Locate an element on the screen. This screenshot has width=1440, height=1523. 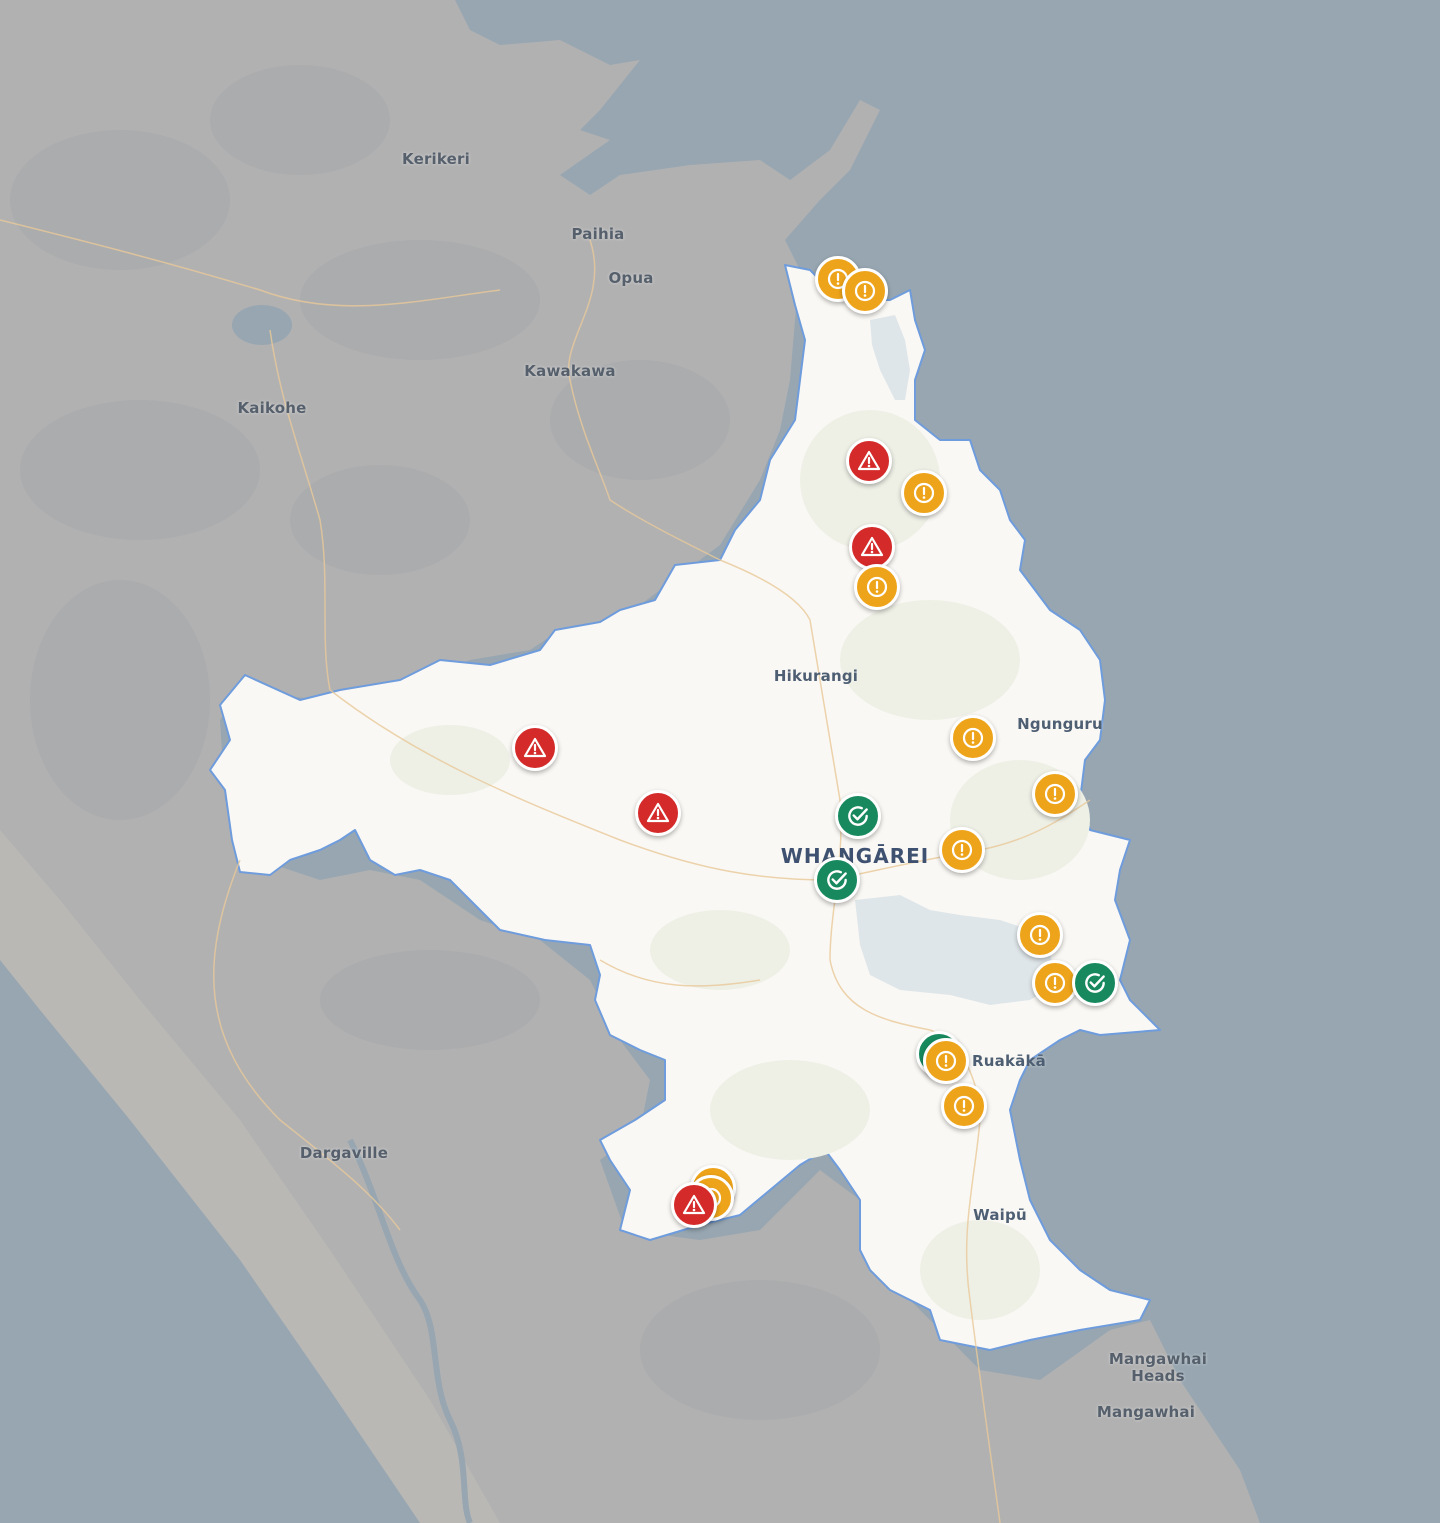
place-label-waipu: Waipū is located at coordinates (1000, 1215).